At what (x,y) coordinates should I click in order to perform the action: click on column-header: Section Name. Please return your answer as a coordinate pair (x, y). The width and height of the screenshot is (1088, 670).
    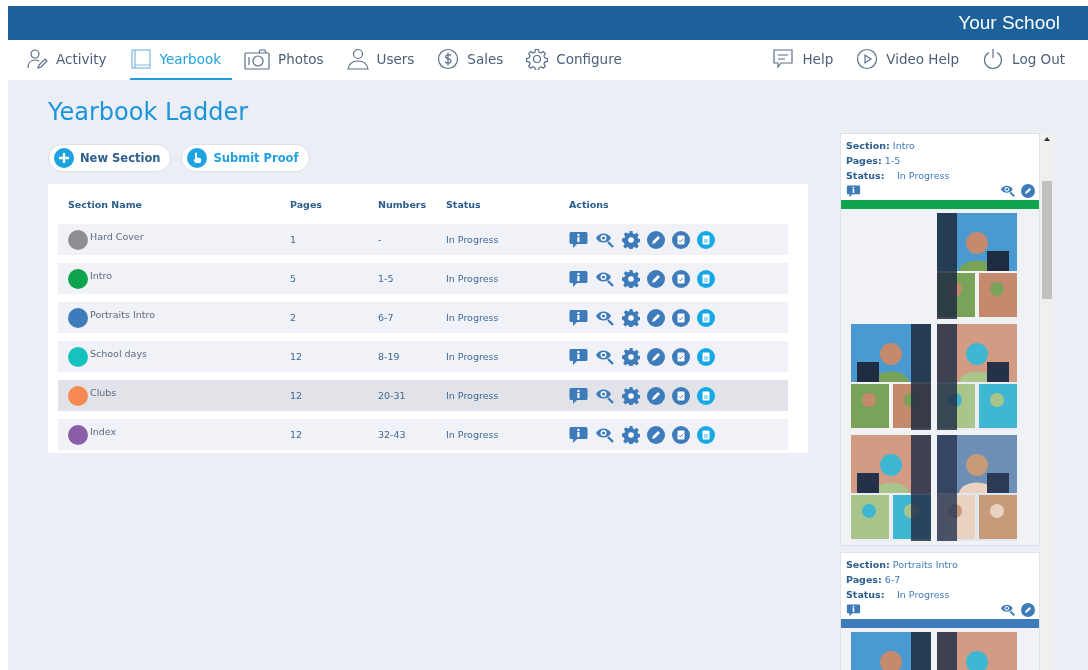
    Looking at the image, I should click on (105, 204).